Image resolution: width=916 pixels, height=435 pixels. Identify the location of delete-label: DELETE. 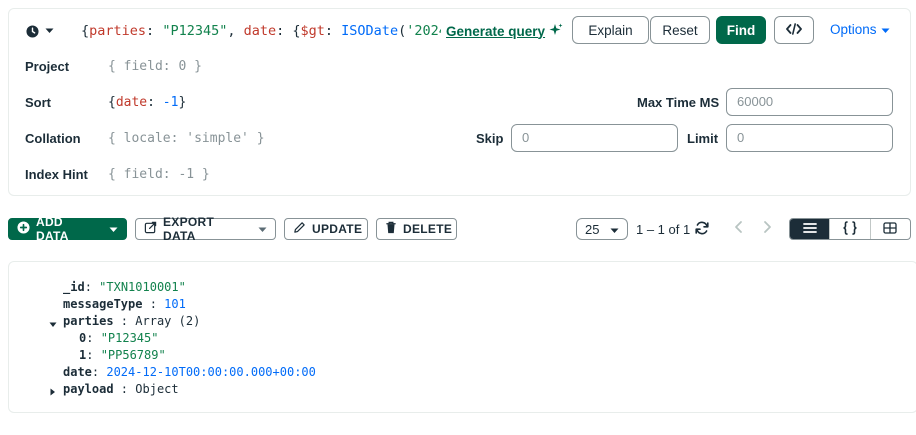
(428, 229).